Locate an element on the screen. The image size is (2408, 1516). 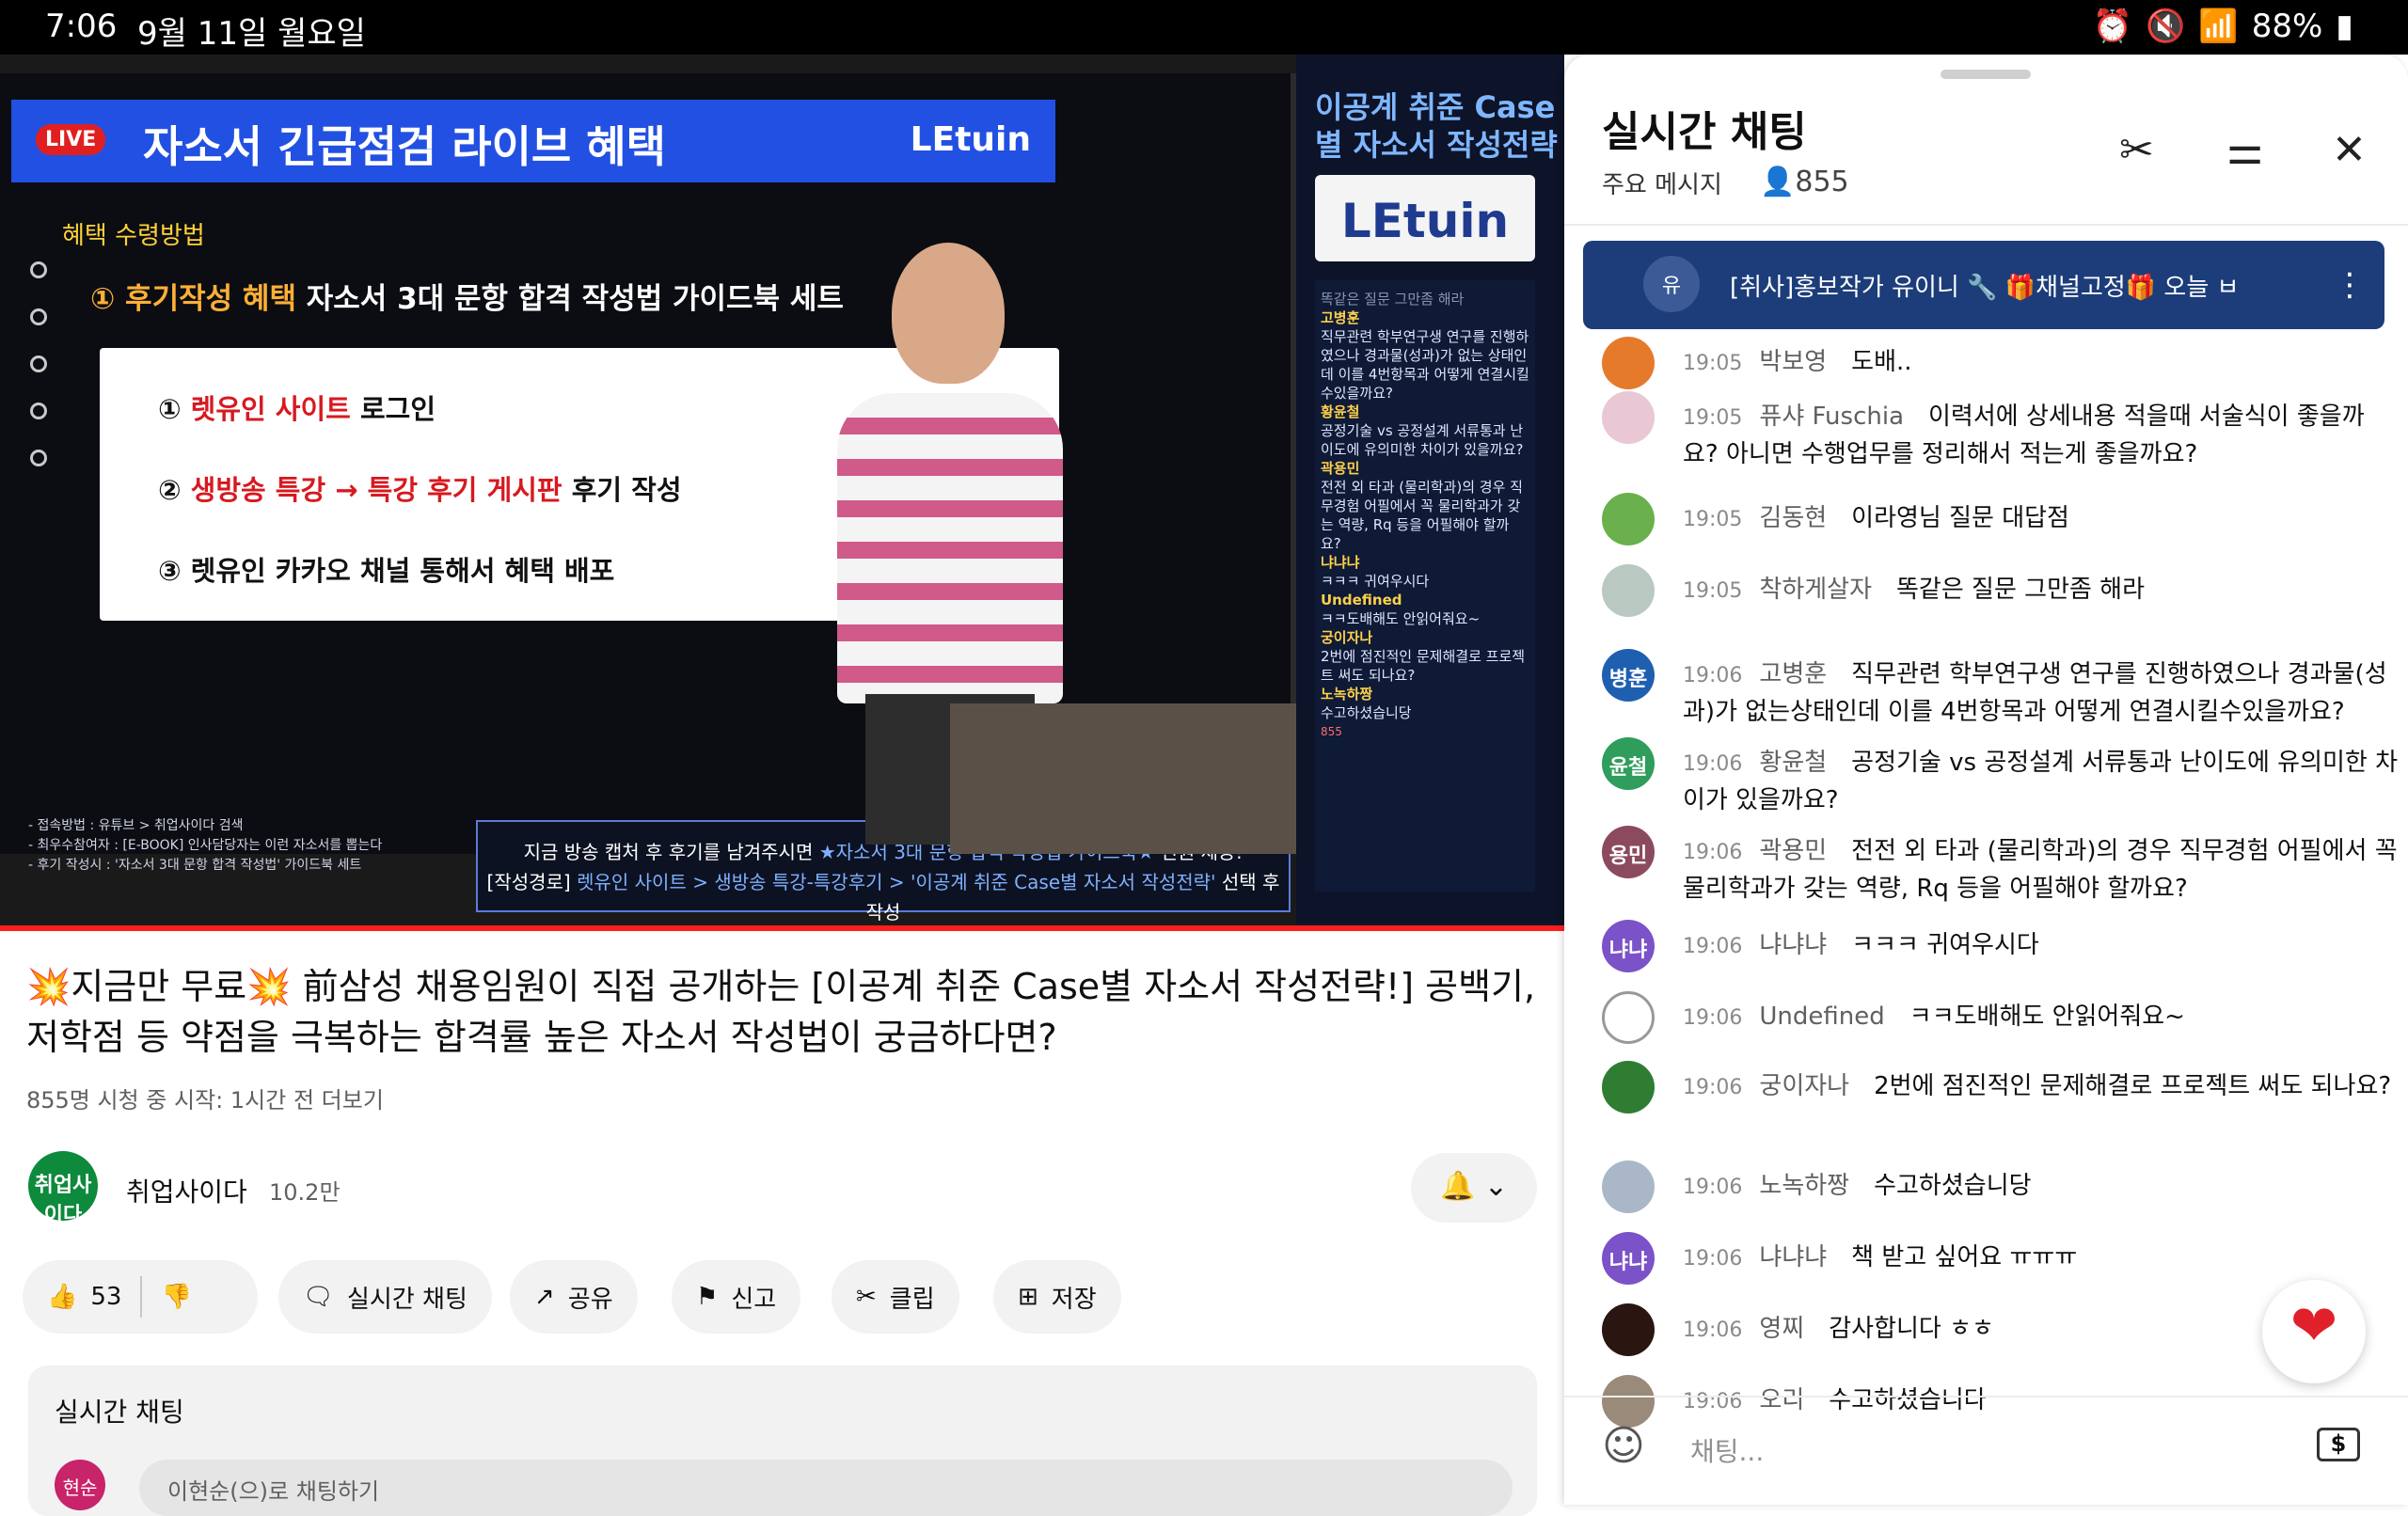
live-chat-preview-label: 실시간 채팅 is located at coordinates (120, 1412).